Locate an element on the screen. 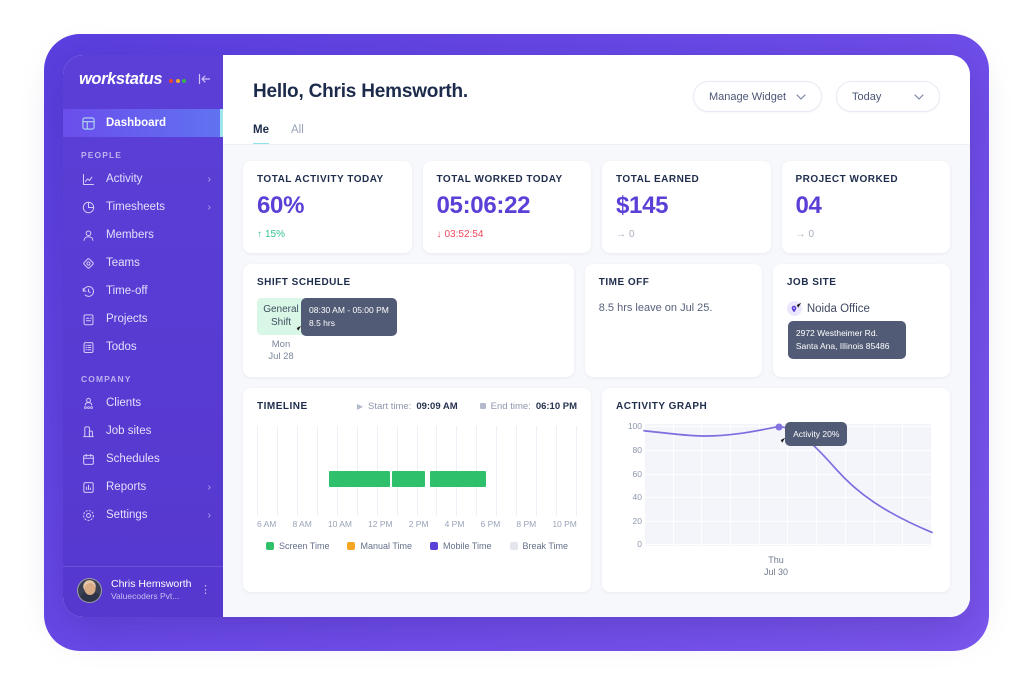  sidebar-item-label: Job sites is located at coordinates (129, 431).